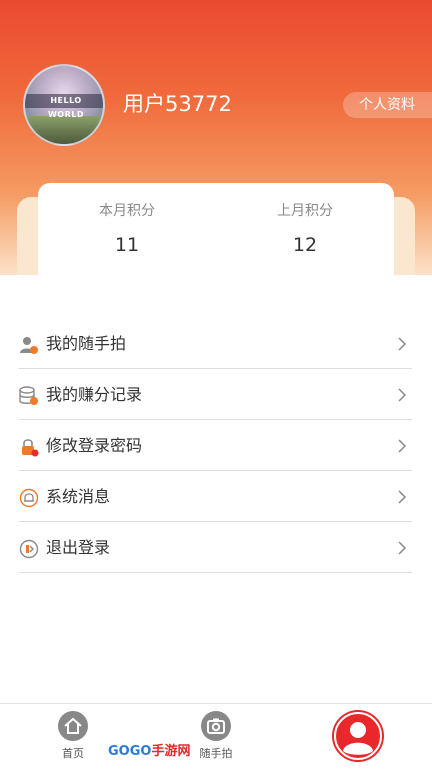  What do you see at coordinates (215, 343) in the screenshot?
I see `menu-item-my-photos: 我的随手拍` at bounding box center [215, 343].